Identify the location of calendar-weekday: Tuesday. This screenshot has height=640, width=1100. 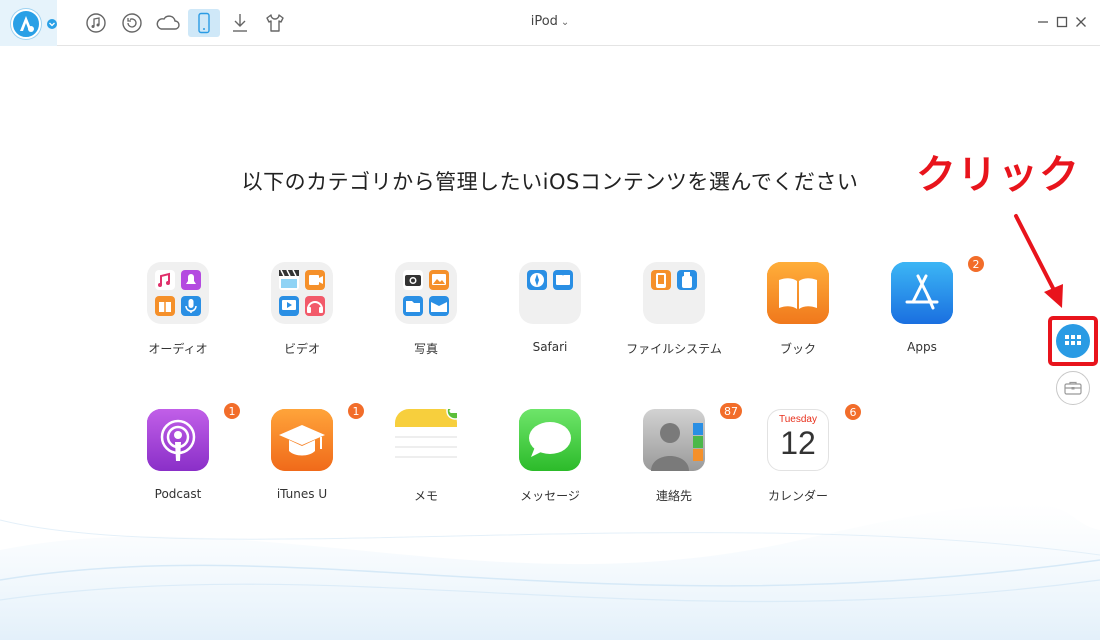
(798, 419).